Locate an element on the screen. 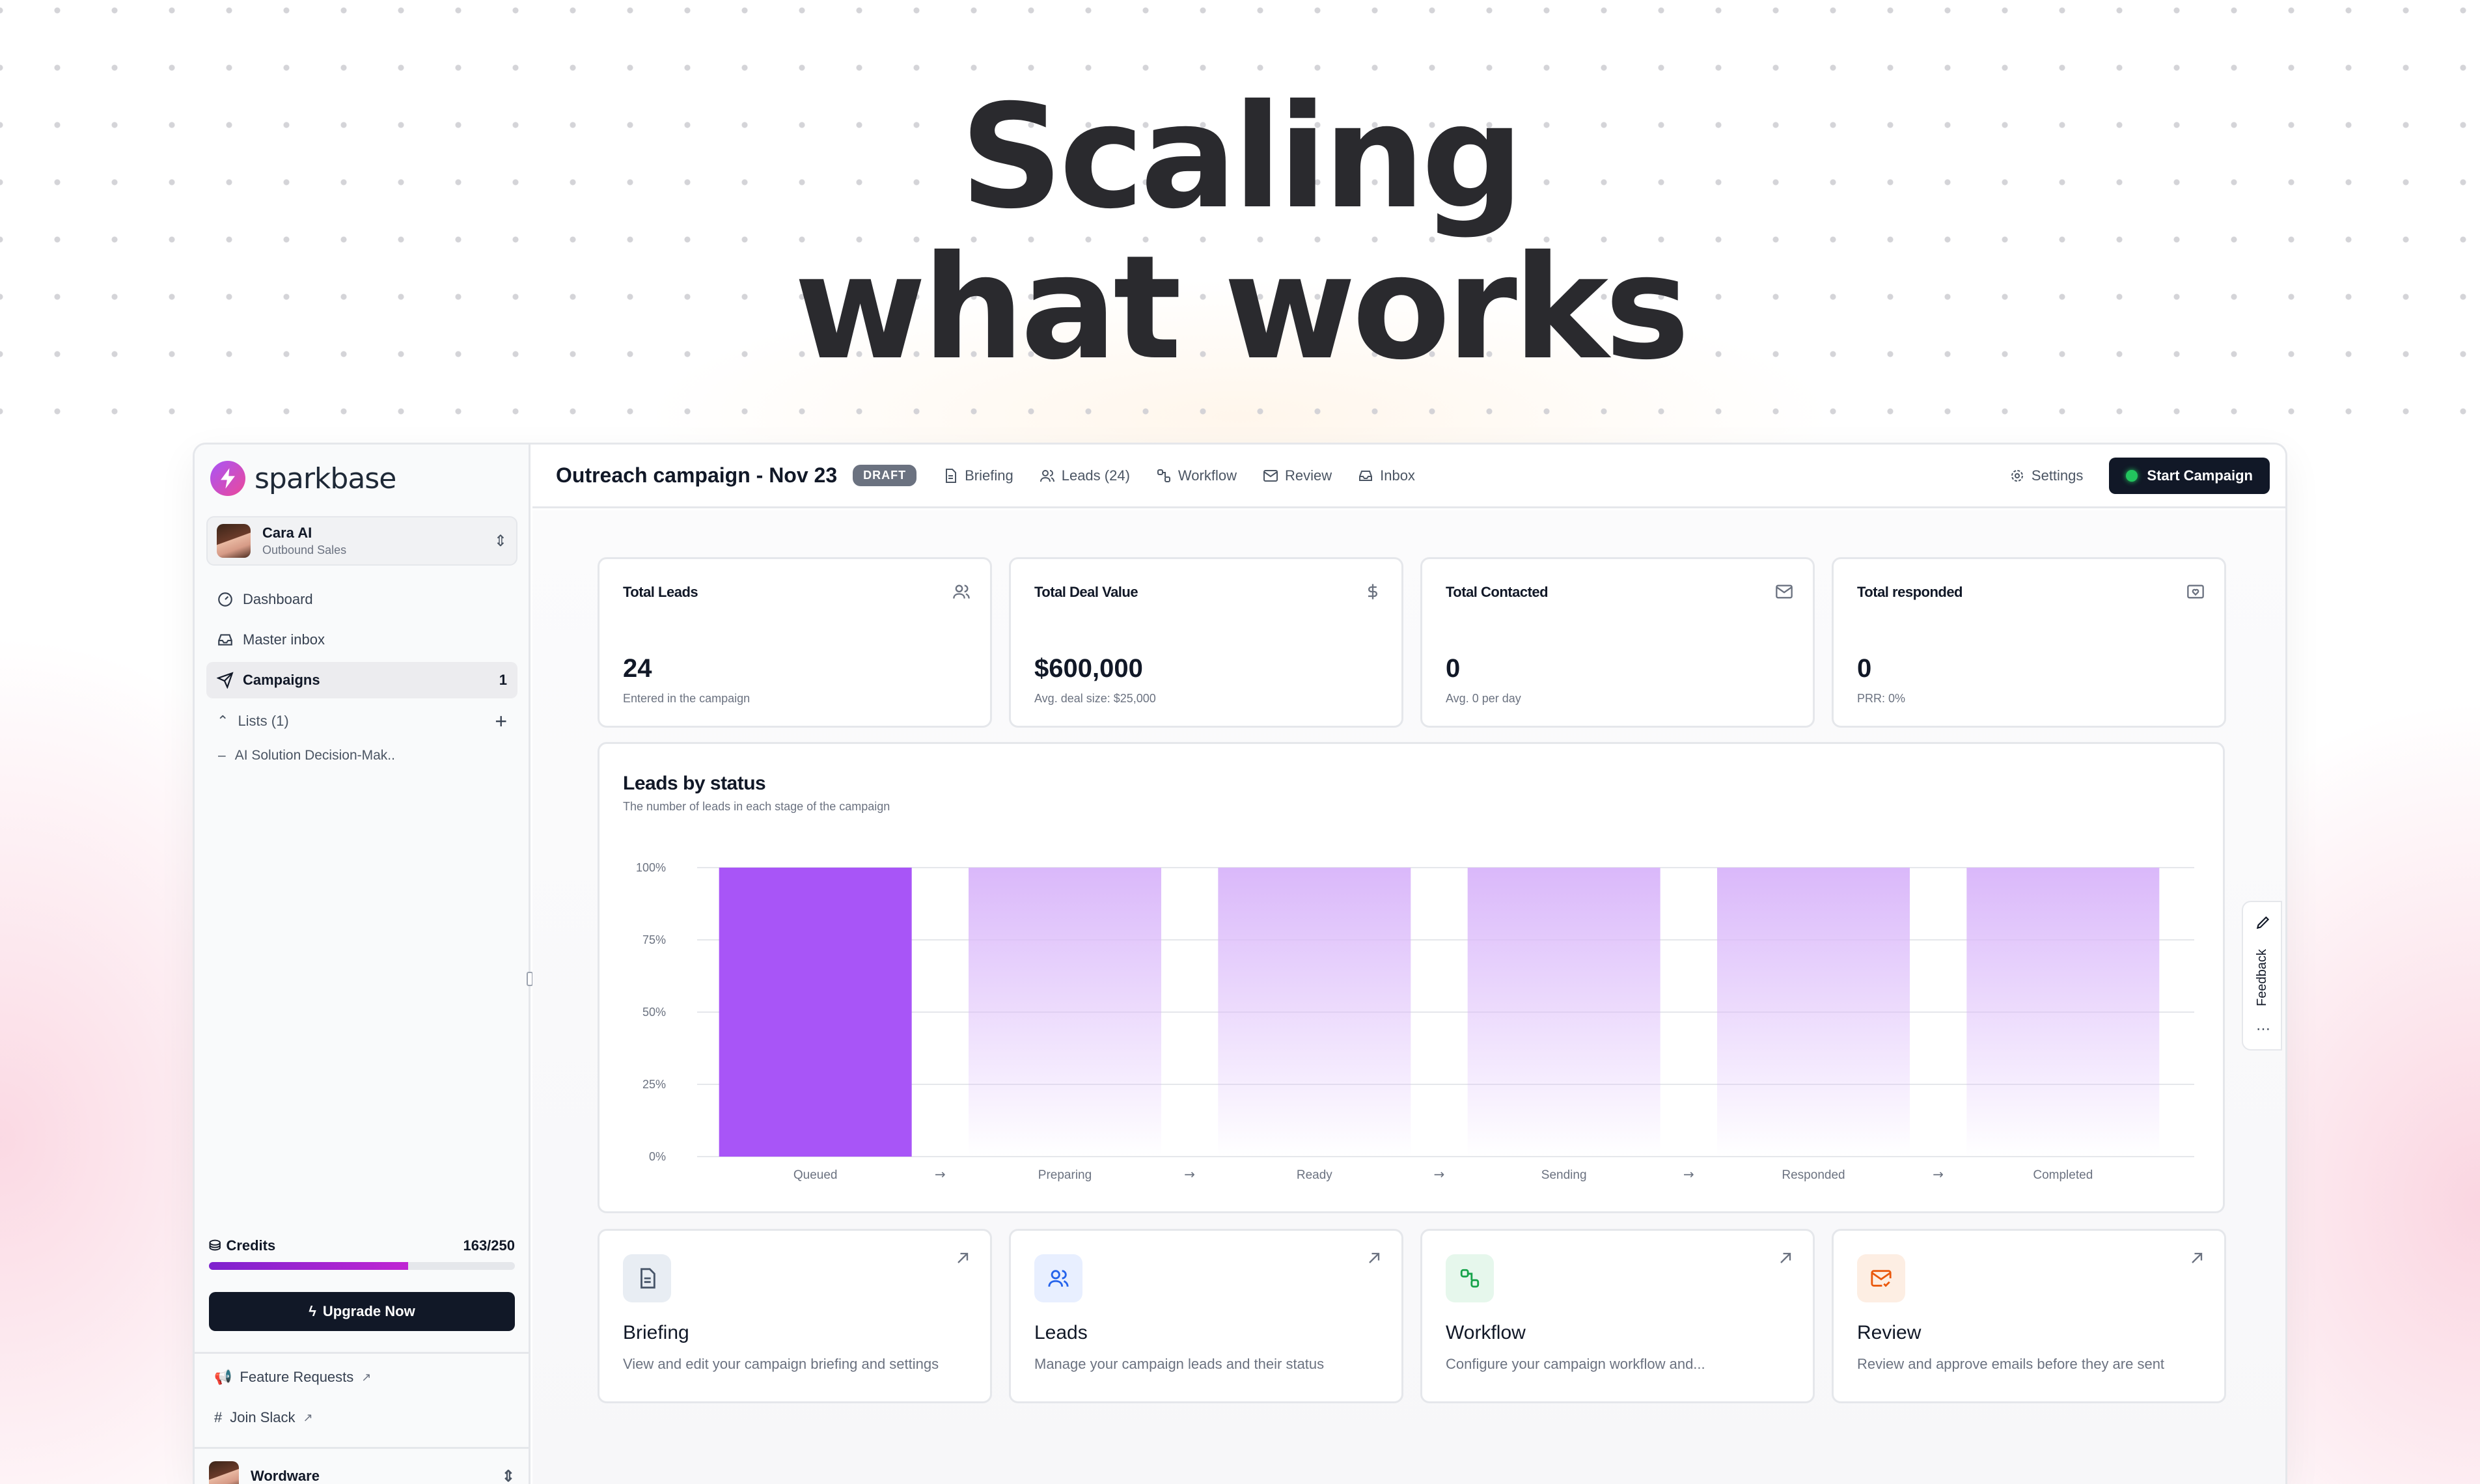 The height and width of the screenshot is (1484, 2480). feature-requests-link: 📢 Feature Requests ↗ is located at coordinates (292, 1377).